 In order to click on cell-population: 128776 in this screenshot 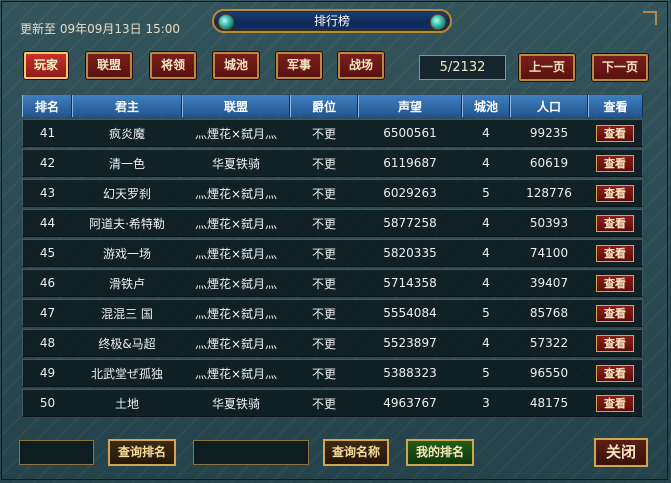, I will do `click(549, 193)`.